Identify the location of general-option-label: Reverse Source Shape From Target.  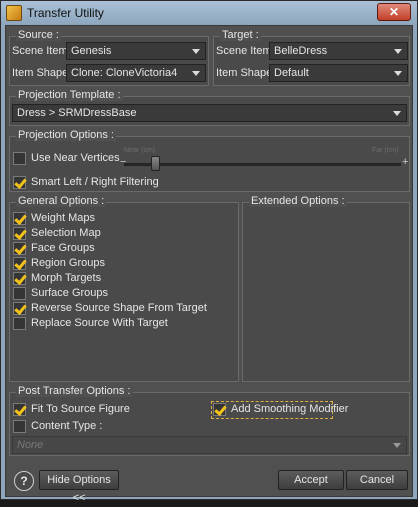
(119, 308).